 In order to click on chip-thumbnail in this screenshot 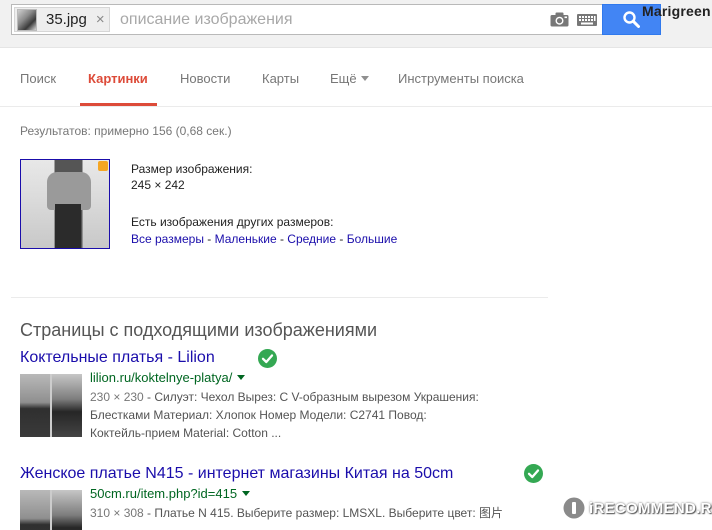, I will do `click(27, 19)`.